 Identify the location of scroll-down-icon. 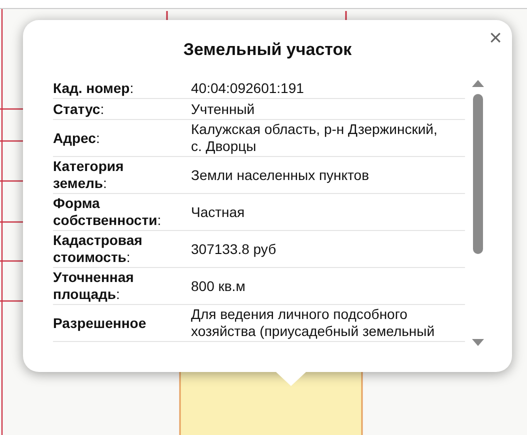
(478, 343).